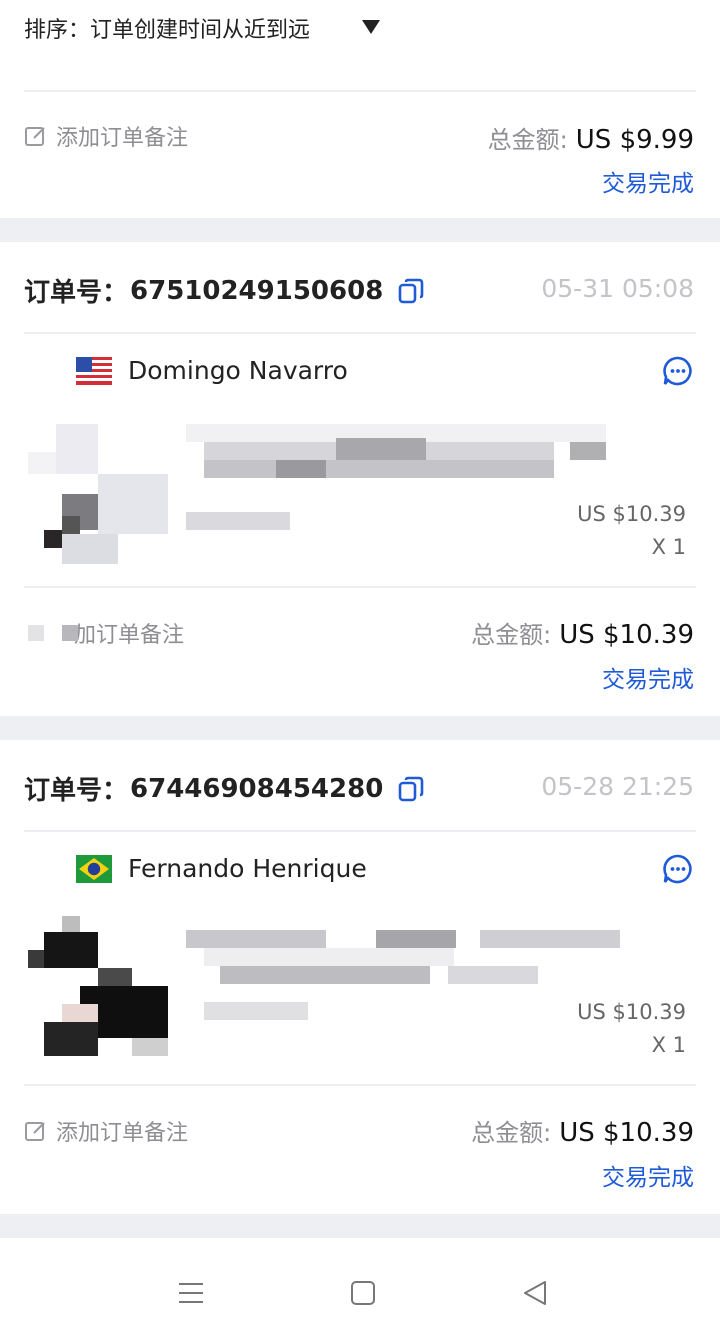 Image resolution: width=720 pixels, height=1342 pixels. I want to click on buyer-row: Domingo Navarro, so click(212, 370).